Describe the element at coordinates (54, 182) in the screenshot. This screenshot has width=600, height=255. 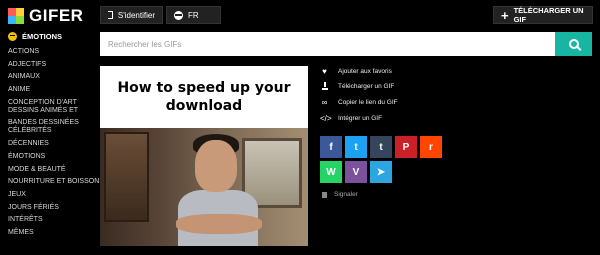
I see `sidebar-item-nourriture: NOURRITURE ET BOISSON` at that location.